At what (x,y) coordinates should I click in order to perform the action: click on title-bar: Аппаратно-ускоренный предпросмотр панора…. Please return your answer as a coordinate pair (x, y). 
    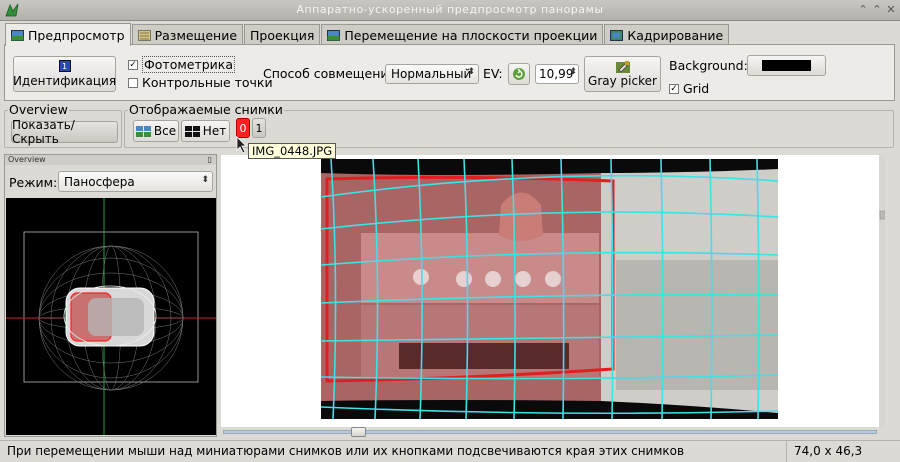
    Looking at the image, I should click on (450, 10).